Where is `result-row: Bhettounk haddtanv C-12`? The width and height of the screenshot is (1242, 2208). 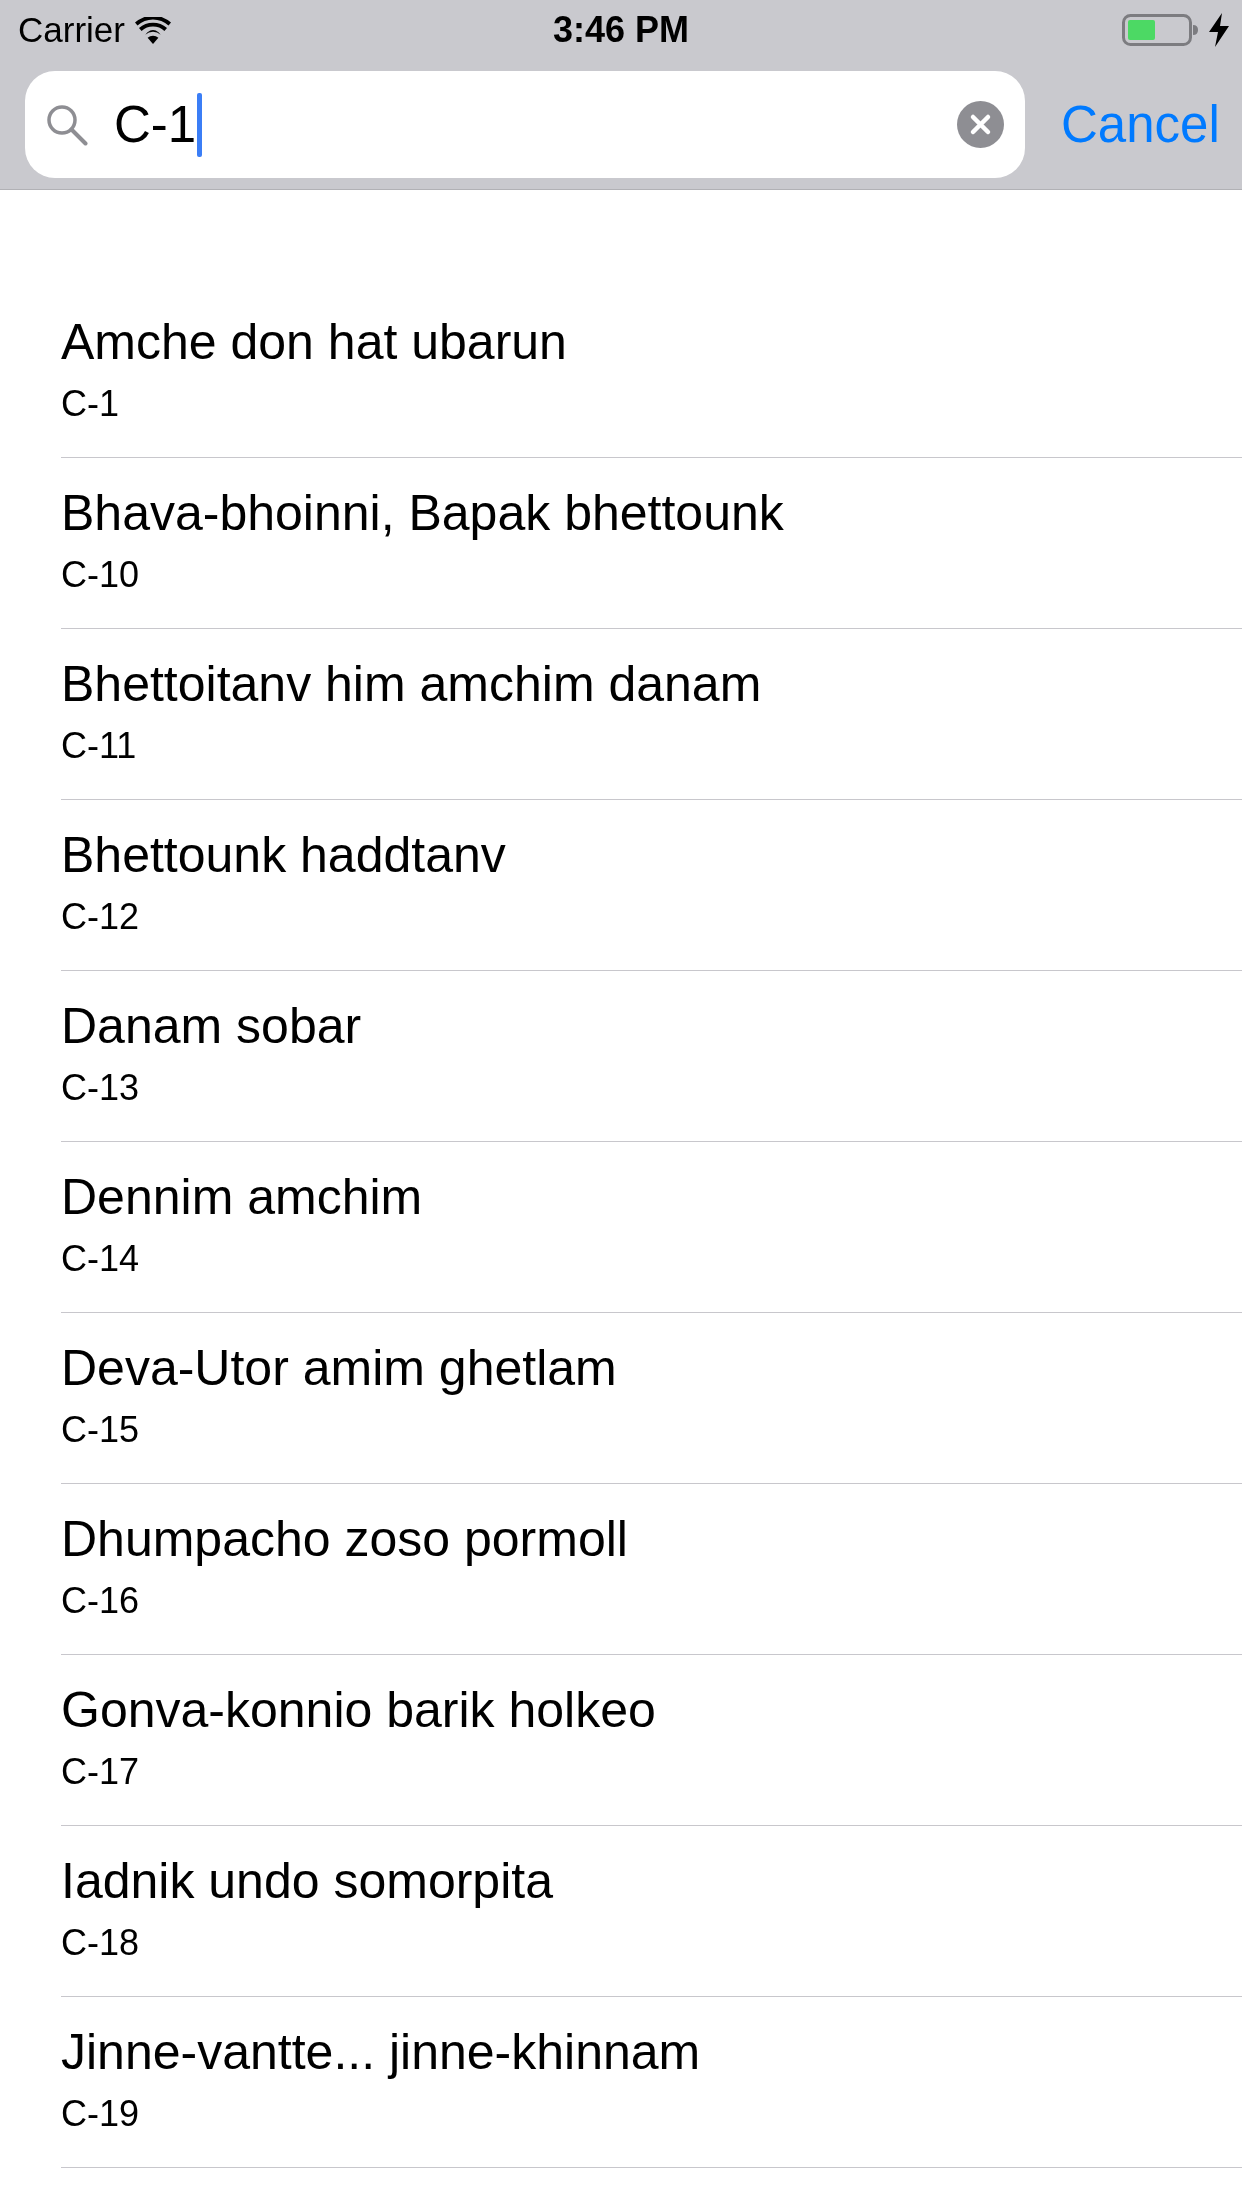
result-row: Bhettounk haddtanv C-12 is located at coordinates (651, 885).